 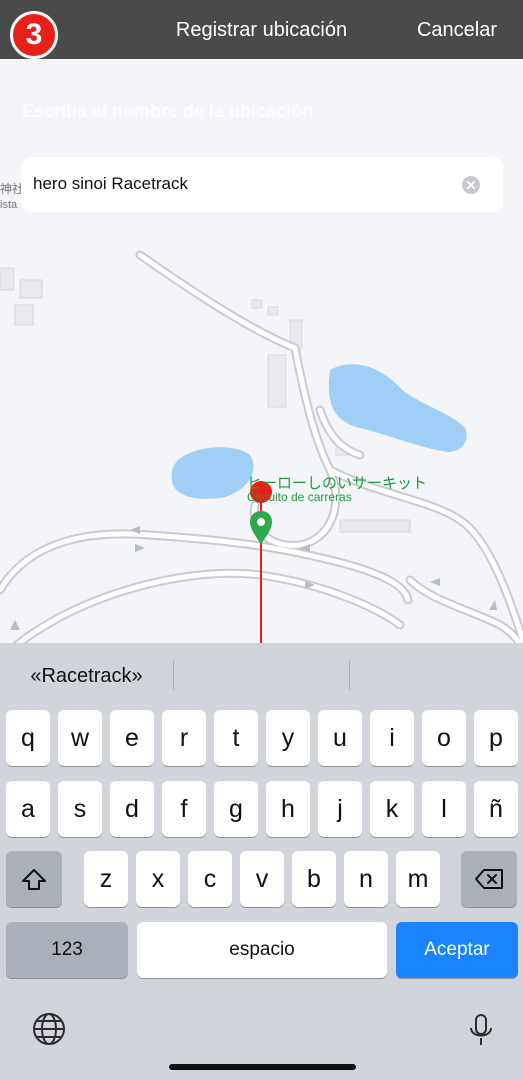 What do you see at coordinates (106, 879) in the screenshot?
I see `key-z: z` at bounding box center [106, 879].